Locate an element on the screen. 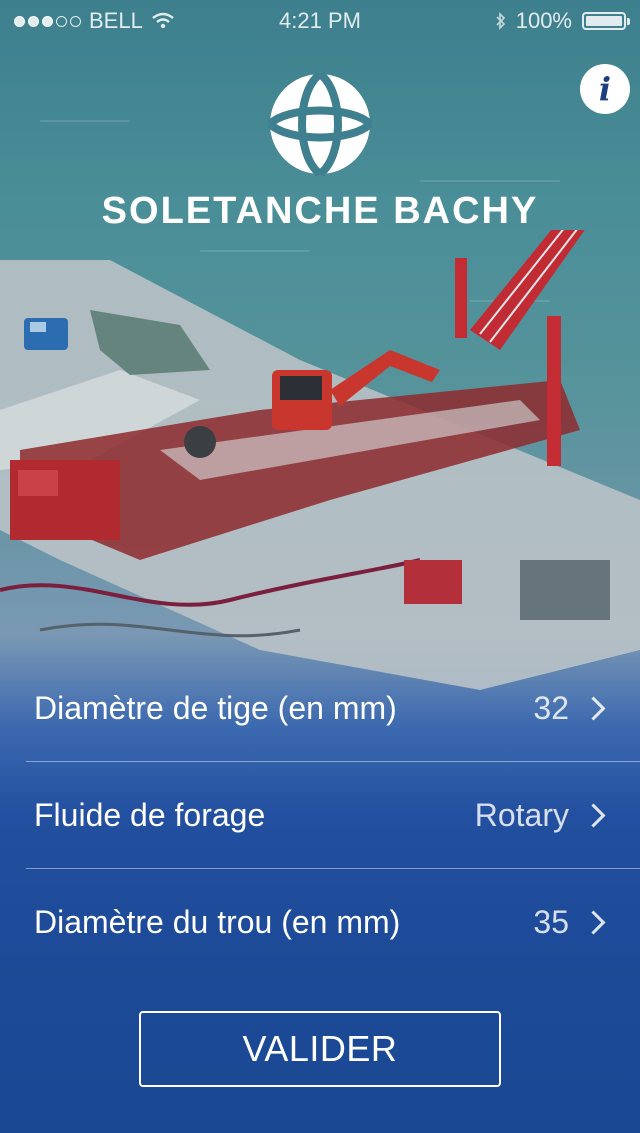 Image resolution: width=640 pixels, height=1133 pixels. setting-value: Rotary is located at coordinates (521, 814).